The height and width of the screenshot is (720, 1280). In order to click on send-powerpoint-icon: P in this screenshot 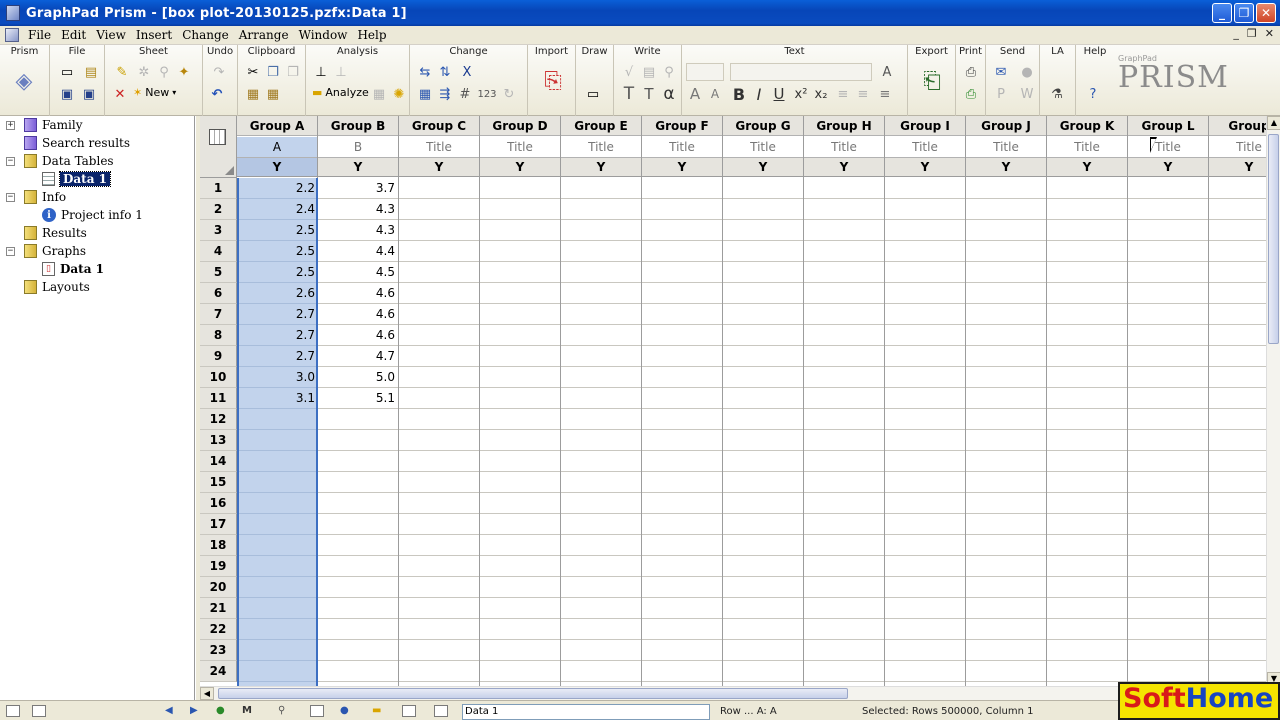, I will do `click(1001, 94)`.